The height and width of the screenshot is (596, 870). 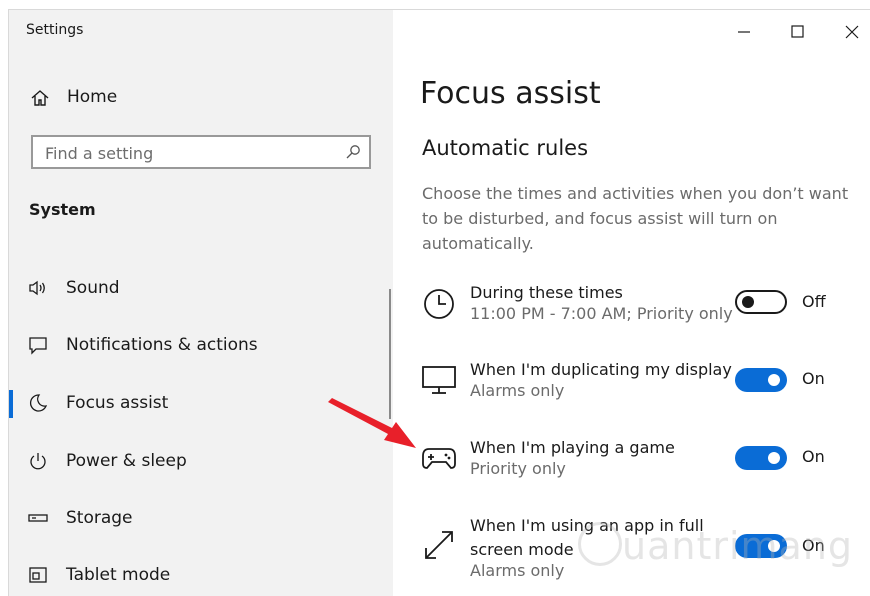 What do you see at coordinates (40, 98) in the screenshot?
I see `home-icon` at bounding box center [40, 98].